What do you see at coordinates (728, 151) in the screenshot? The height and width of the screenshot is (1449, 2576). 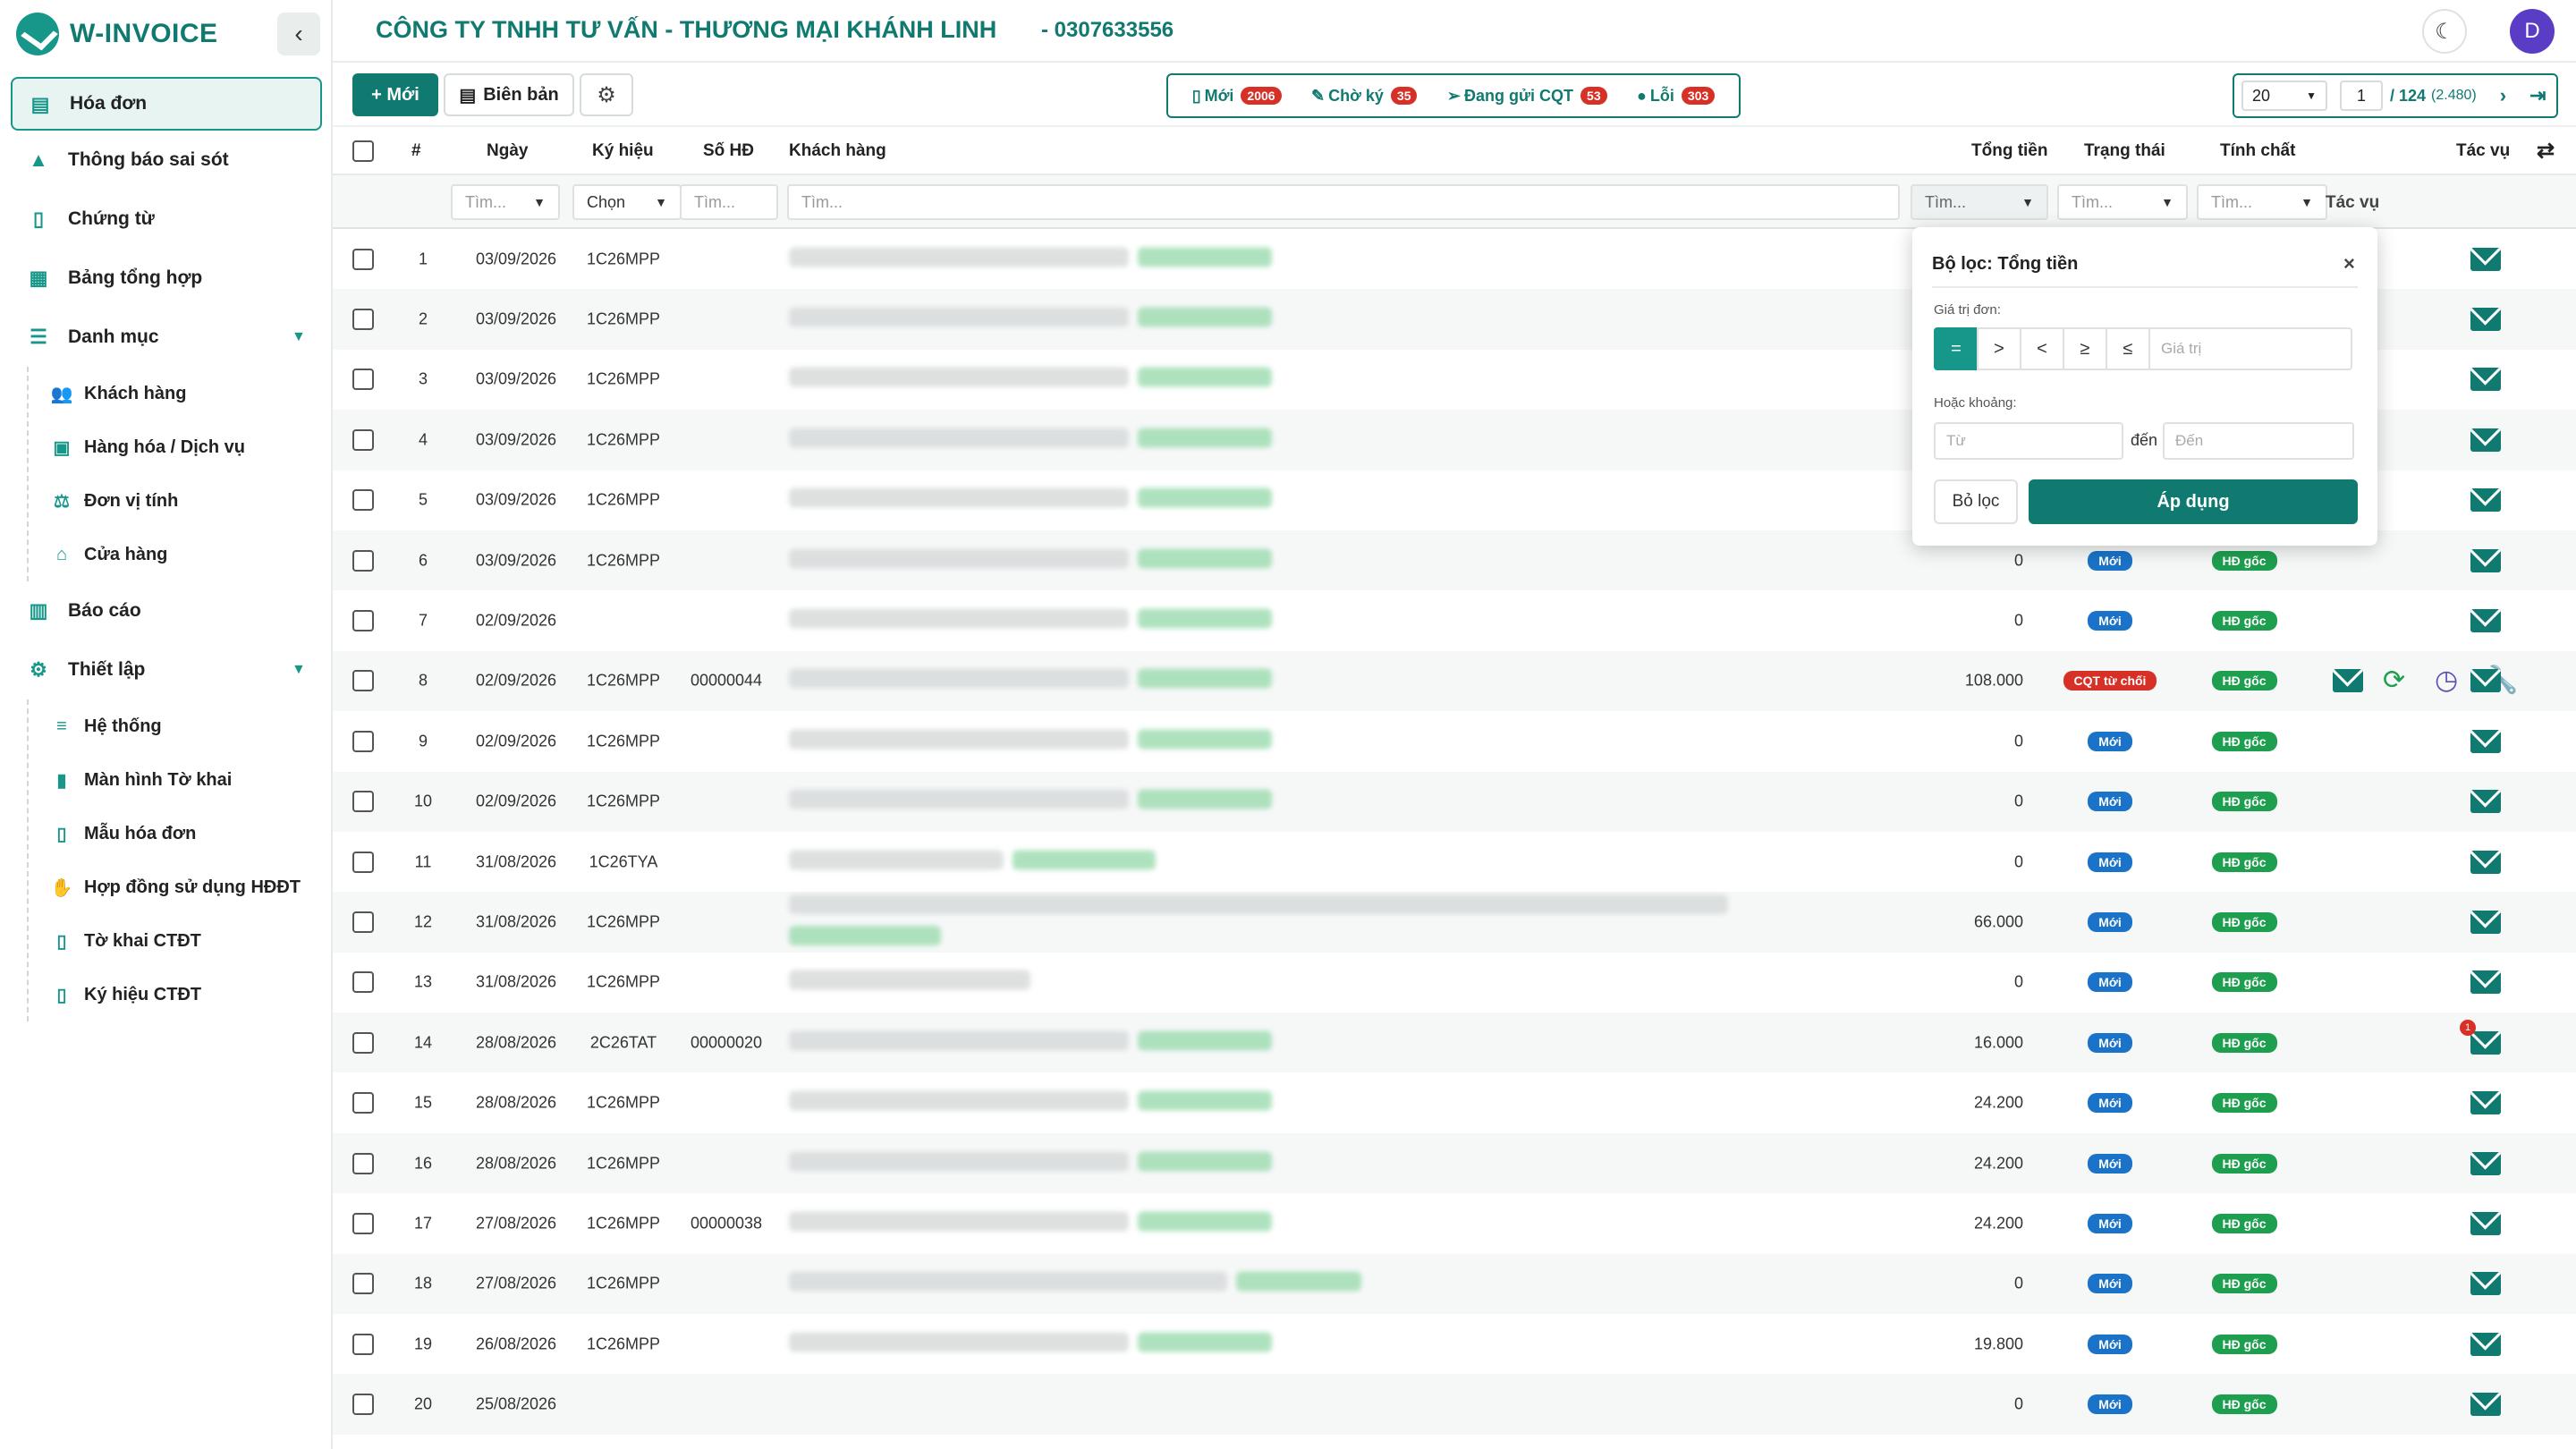 I see `col-number: Số HĐ` at bounding box center [728, 151].